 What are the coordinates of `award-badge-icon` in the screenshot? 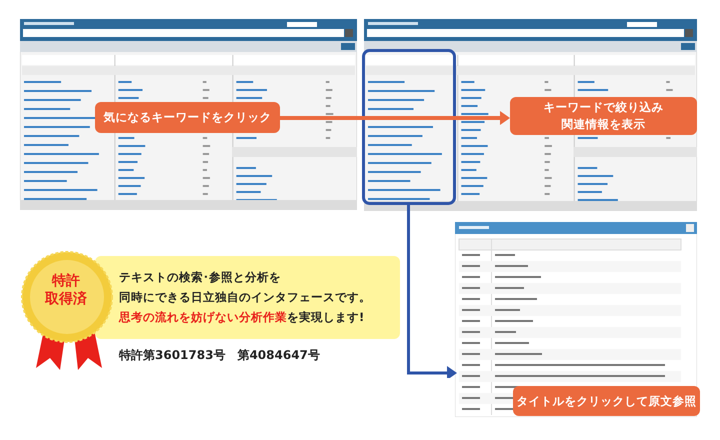 It's located at (67, 311).